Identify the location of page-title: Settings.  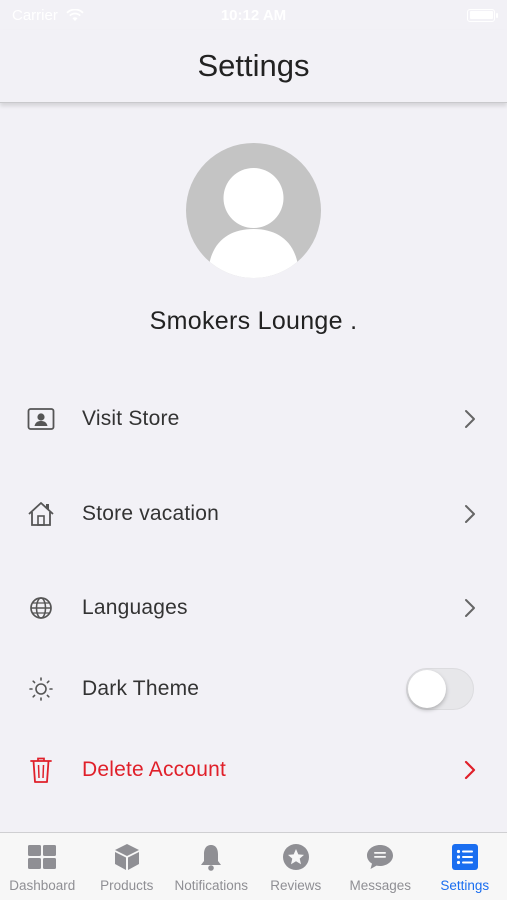
(253, 65).